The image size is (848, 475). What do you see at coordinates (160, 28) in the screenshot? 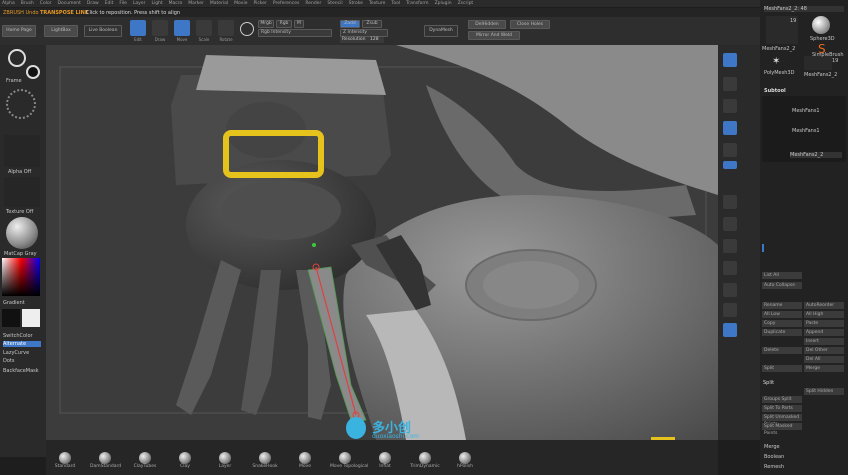
I see `draw-mode-icon` at bounding box center [160, 28].